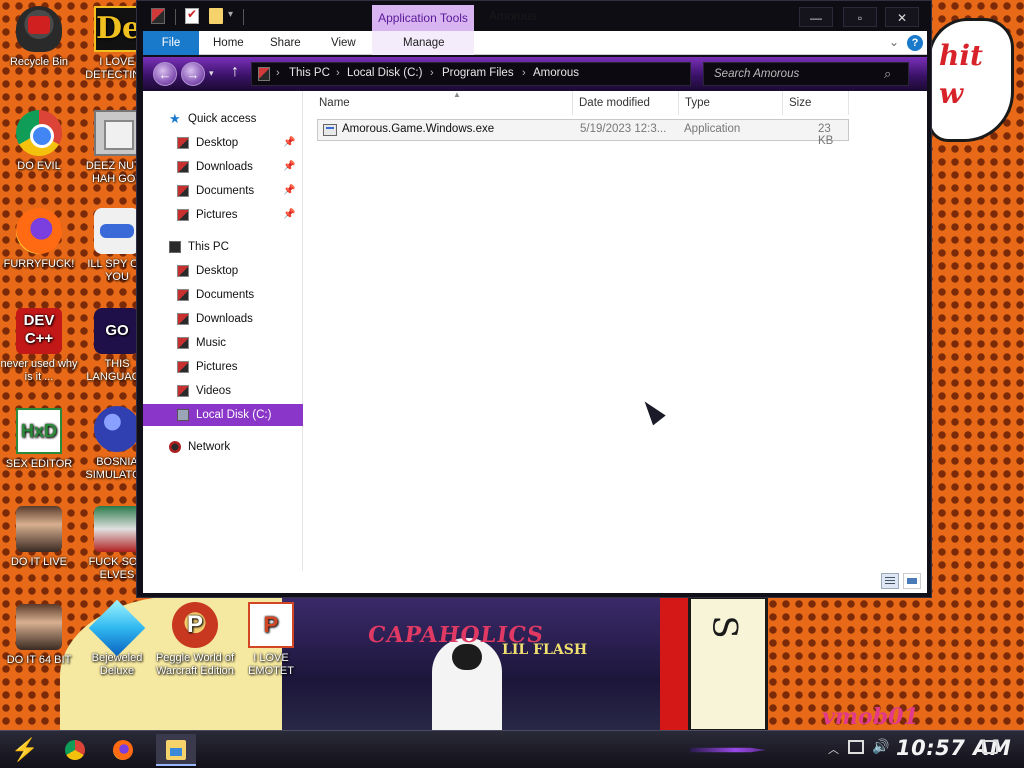 The image size is (1024, 768). Describe the element at coordinates (193, 74) in the screenshot. I see `forward-button: →` at that location.